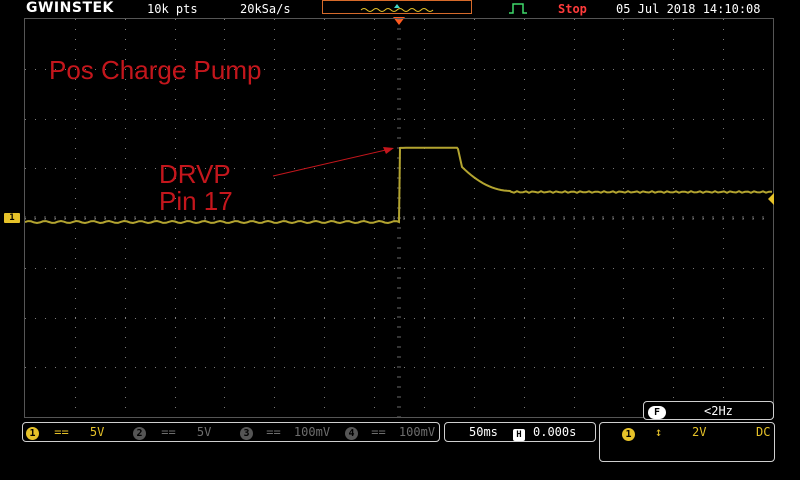 The height and width of the screenshot is (480, 800). I want to click on trigger-edge-icon, so click(518, 8).